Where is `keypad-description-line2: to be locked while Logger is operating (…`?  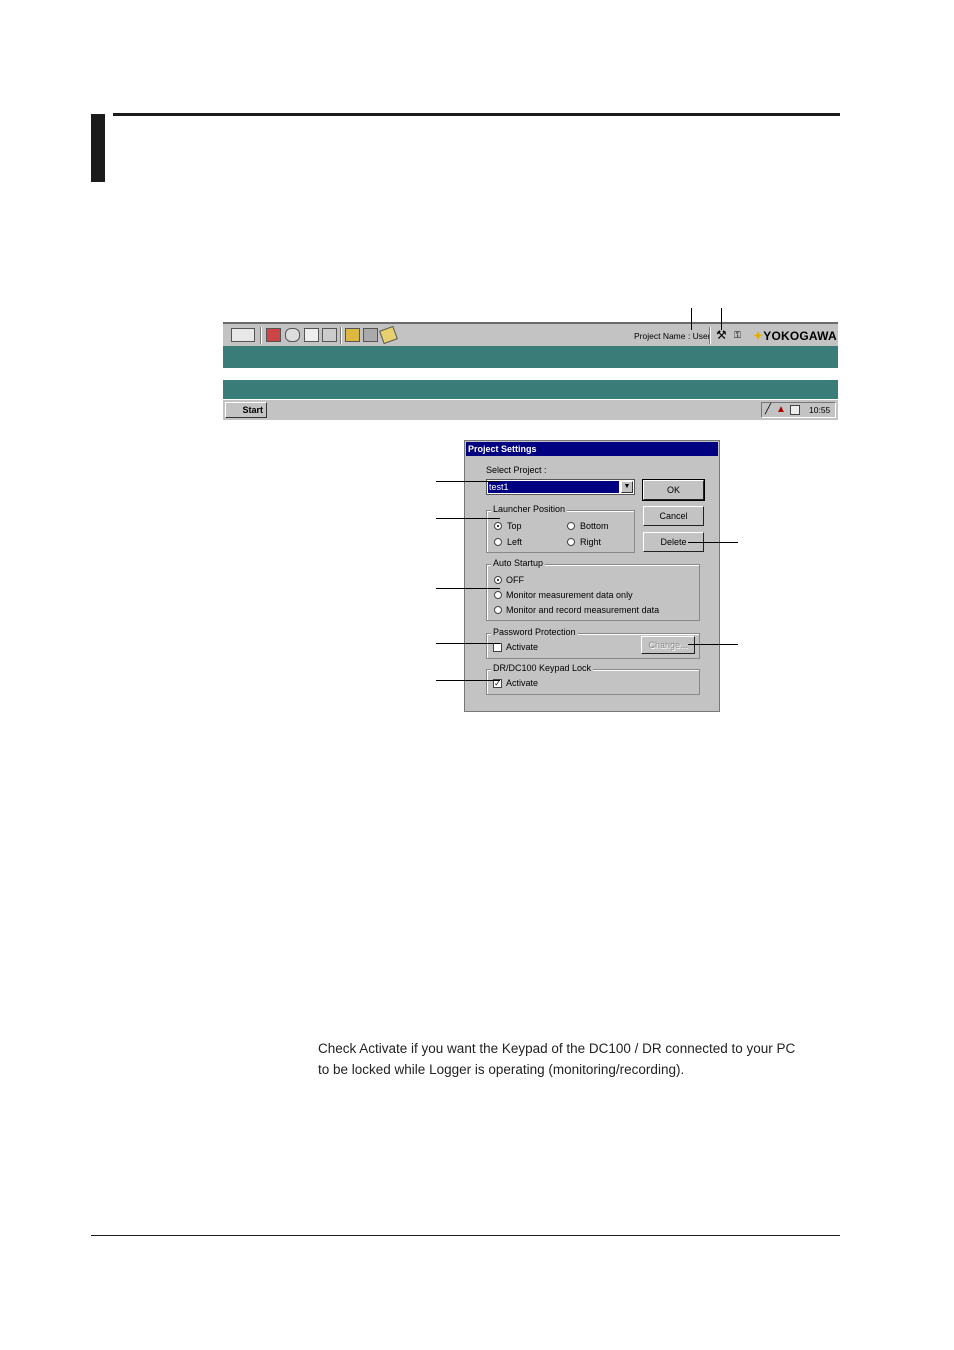 keypad-description-line2: to be locked while Logger is operating (… is located at coordinates (501, 1069).